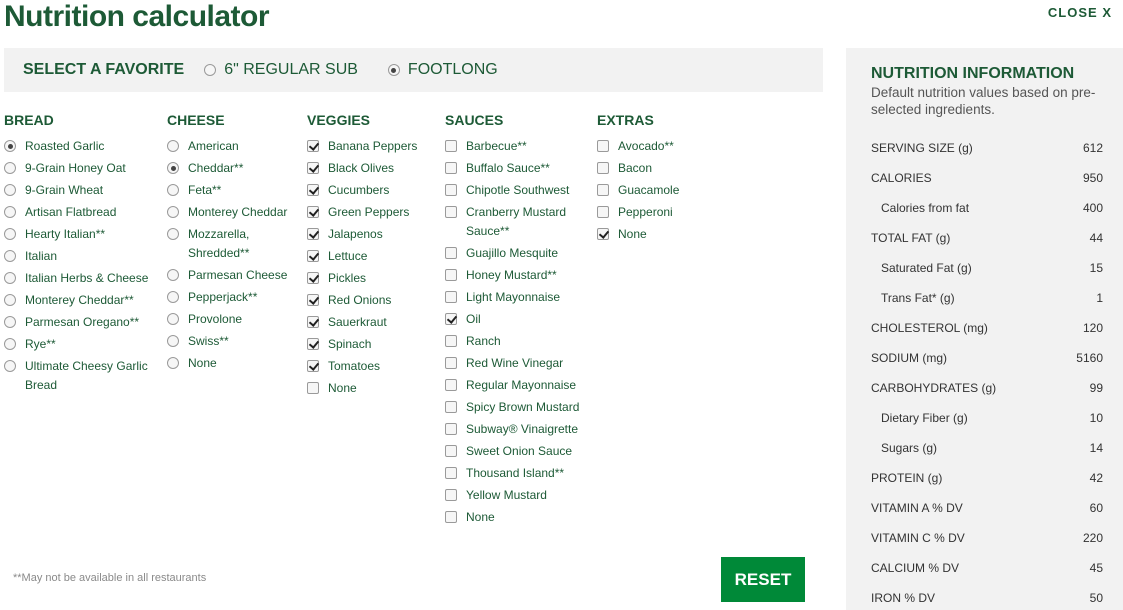  What do you see at coordinates (515, 253) in the screenshot?
I see `sauces-option: Guajillo Mesquite` at bounding box center [515, 253].